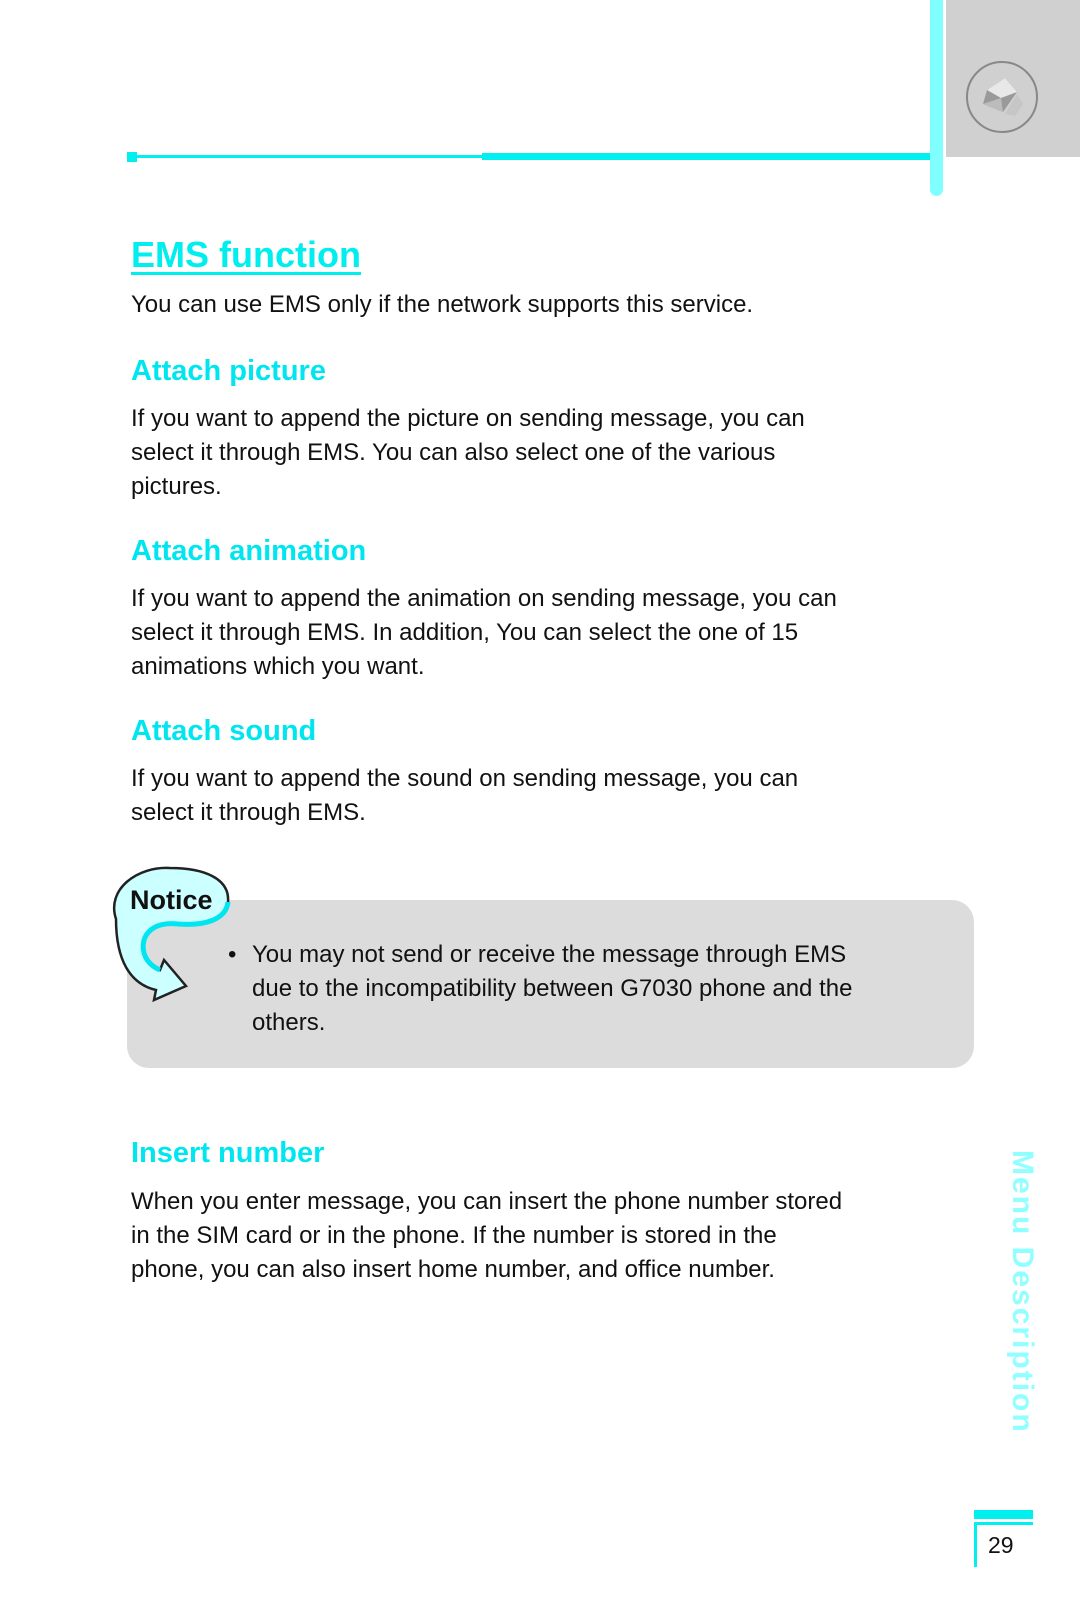  What do you see at coordinates (936, 98) in the screenshot?
I see `header-vertical-bar` at bounding box center [936, 98].